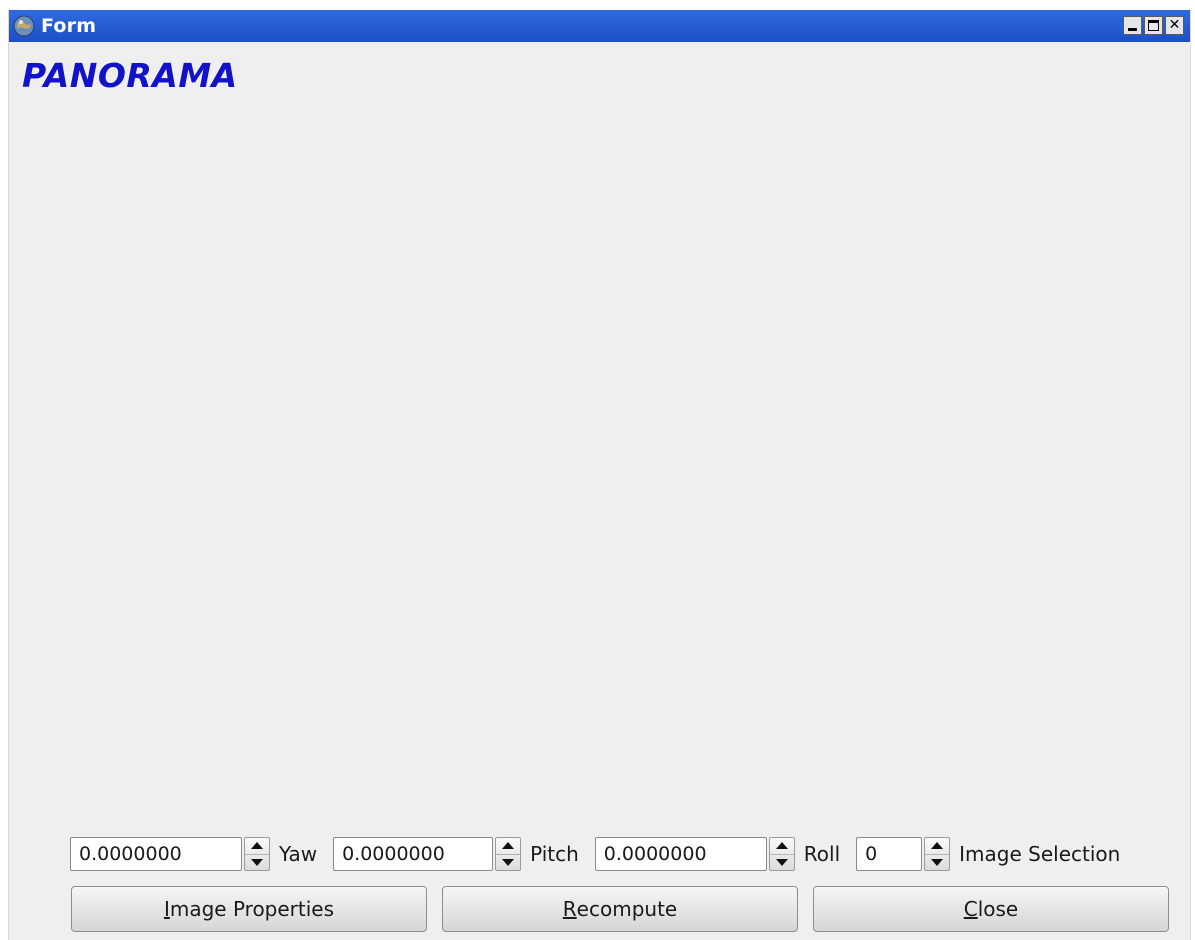  Describe the element at coordinates (889, 854) in the screenshot. I see `image-selection-input: 0` at that location.